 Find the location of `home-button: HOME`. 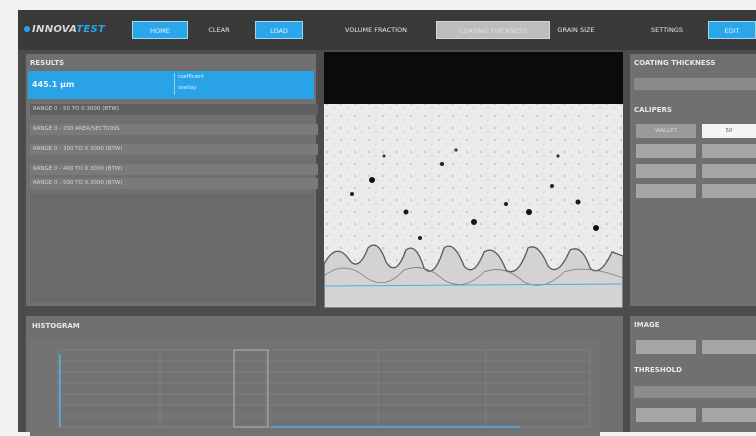

home-button: HOME is located at coordinates (160, 30).